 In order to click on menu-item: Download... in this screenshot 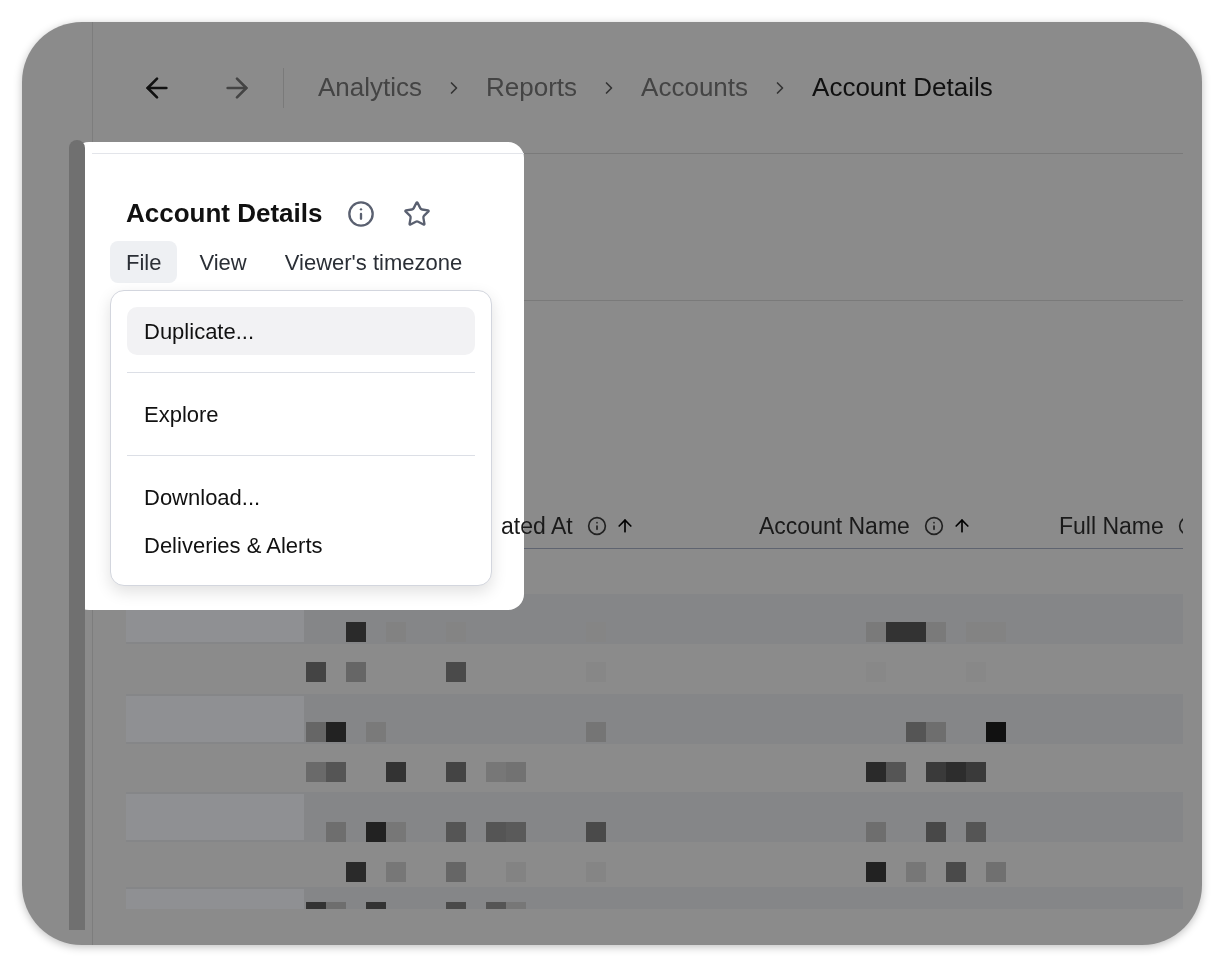, I will do `click(301, 497)`.